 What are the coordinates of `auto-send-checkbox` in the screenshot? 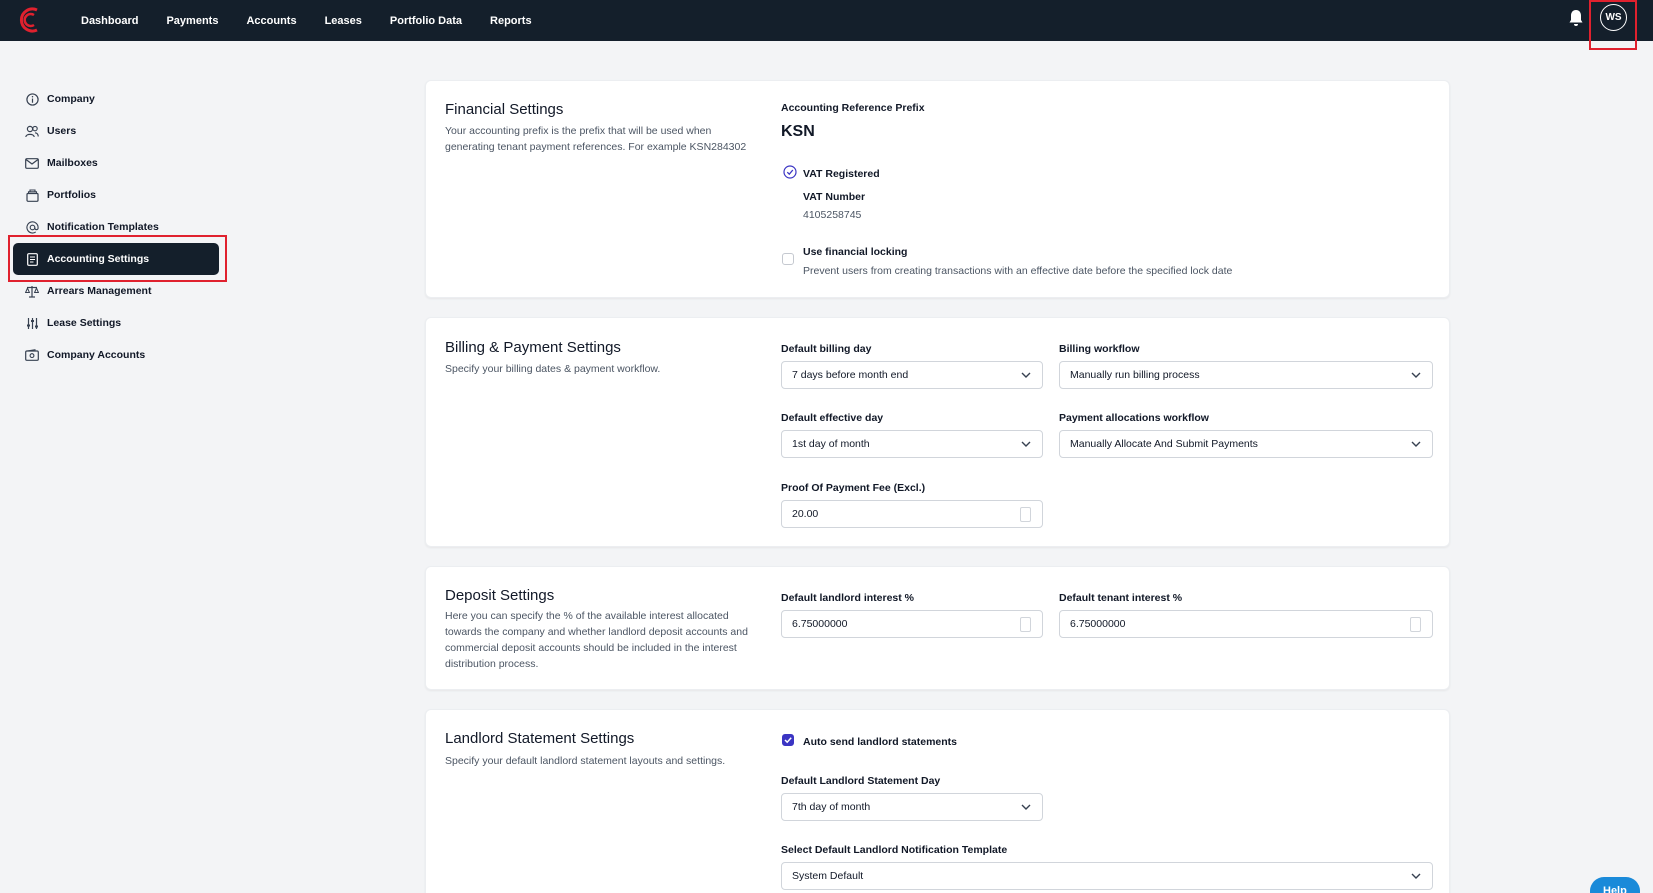 It's located at (788, 740).